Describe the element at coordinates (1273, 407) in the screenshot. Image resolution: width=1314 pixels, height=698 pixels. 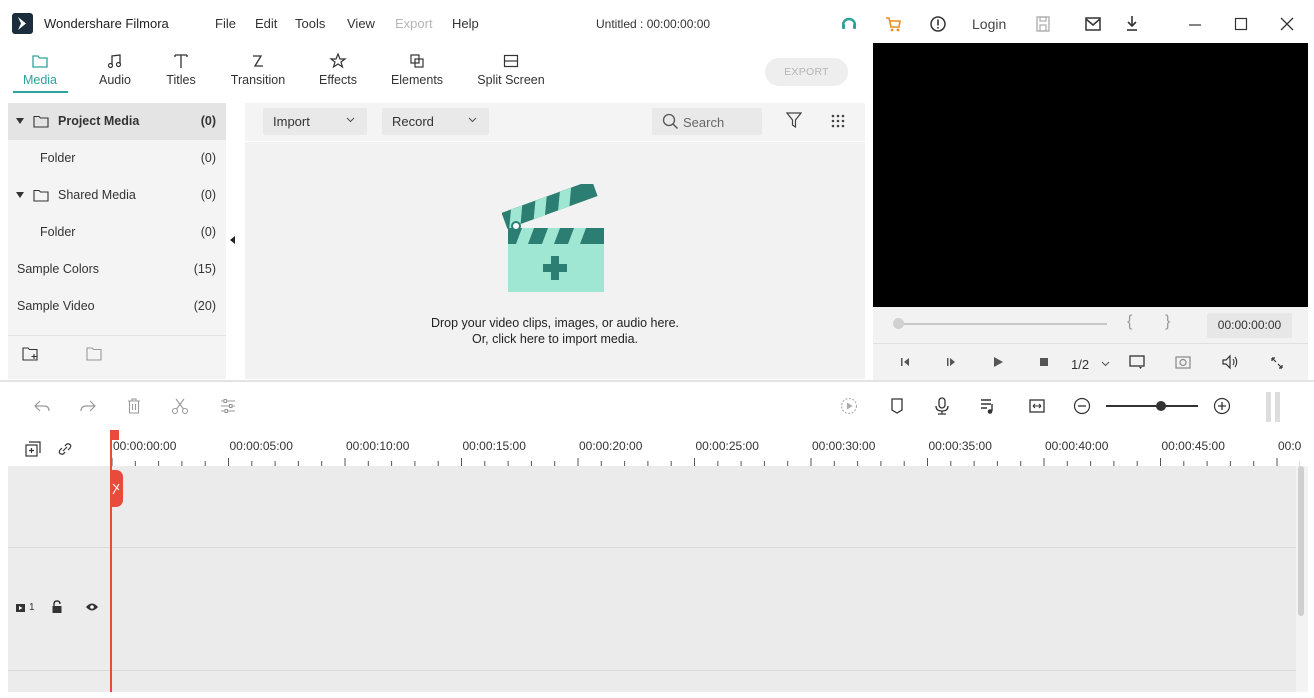
I see `timeline-settings-icon` at that location.